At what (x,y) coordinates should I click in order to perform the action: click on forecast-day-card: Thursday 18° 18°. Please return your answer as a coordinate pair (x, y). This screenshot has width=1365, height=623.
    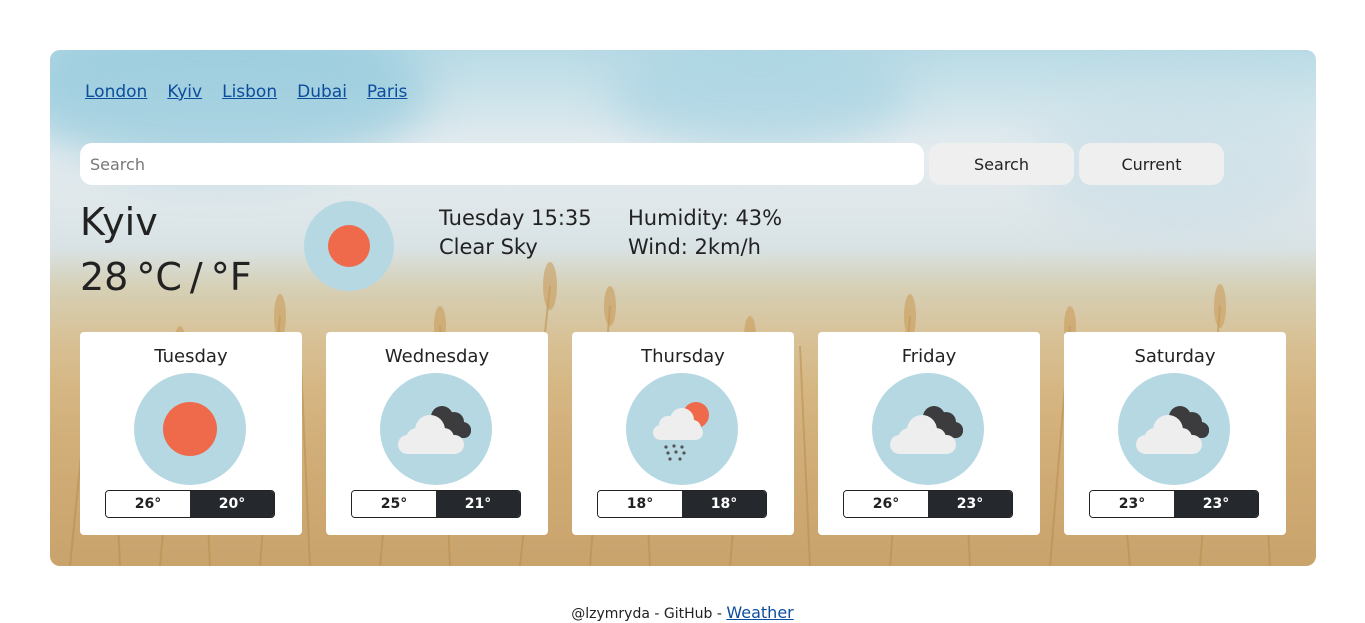
    Looking at the image, I should click on (683, 433).